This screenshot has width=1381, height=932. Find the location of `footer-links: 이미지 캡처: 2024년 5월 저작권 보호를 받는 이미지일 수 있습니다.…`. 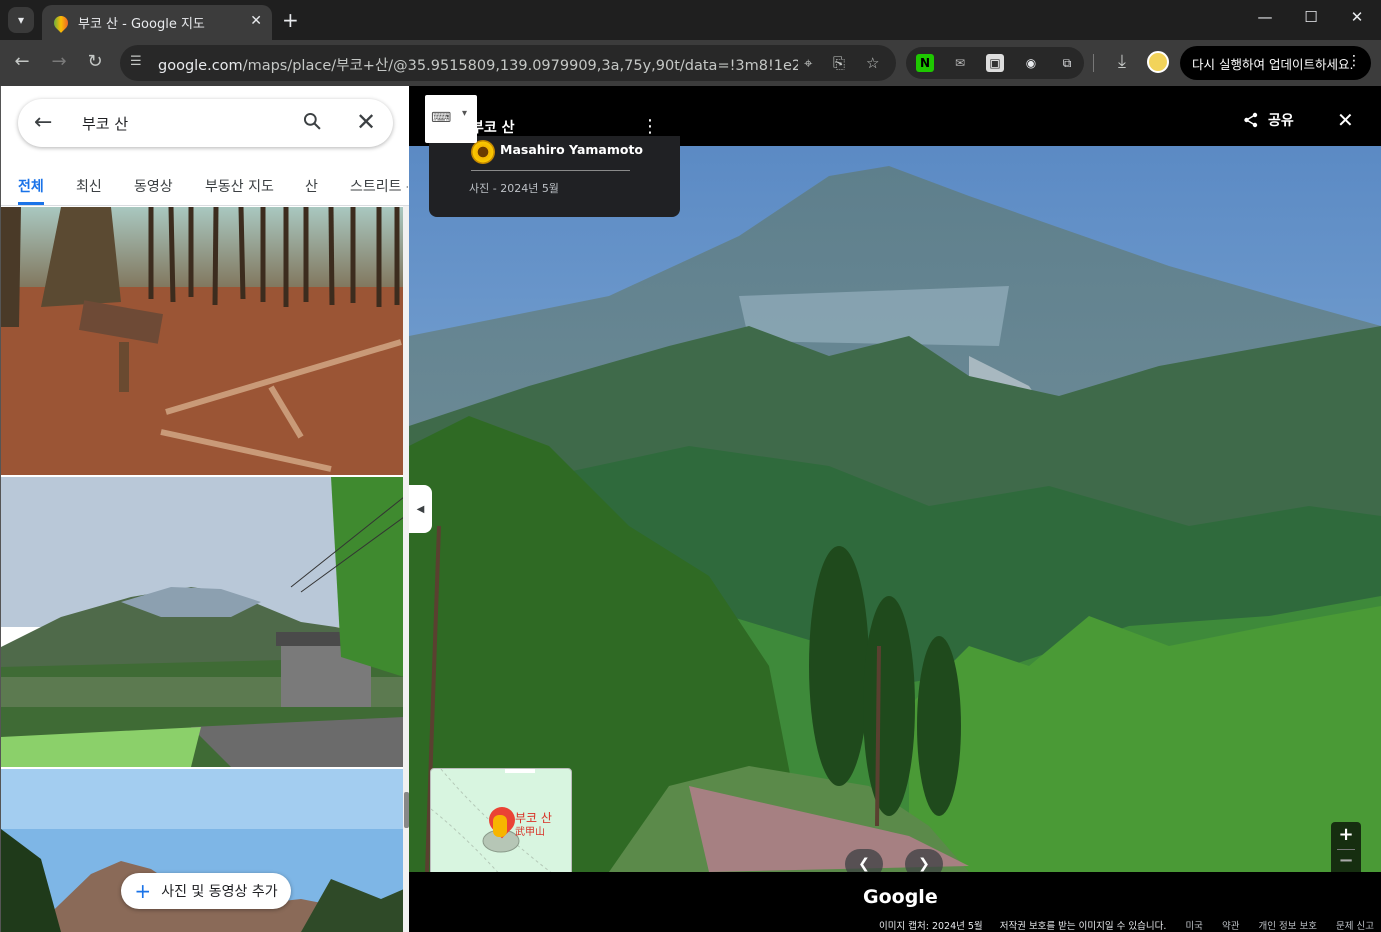

footer-links: 이미지 캡처: 2024년 5월 저작권 보호를 받는 이미지일 수 있습니다.… is located at coordinates (1126, 925).